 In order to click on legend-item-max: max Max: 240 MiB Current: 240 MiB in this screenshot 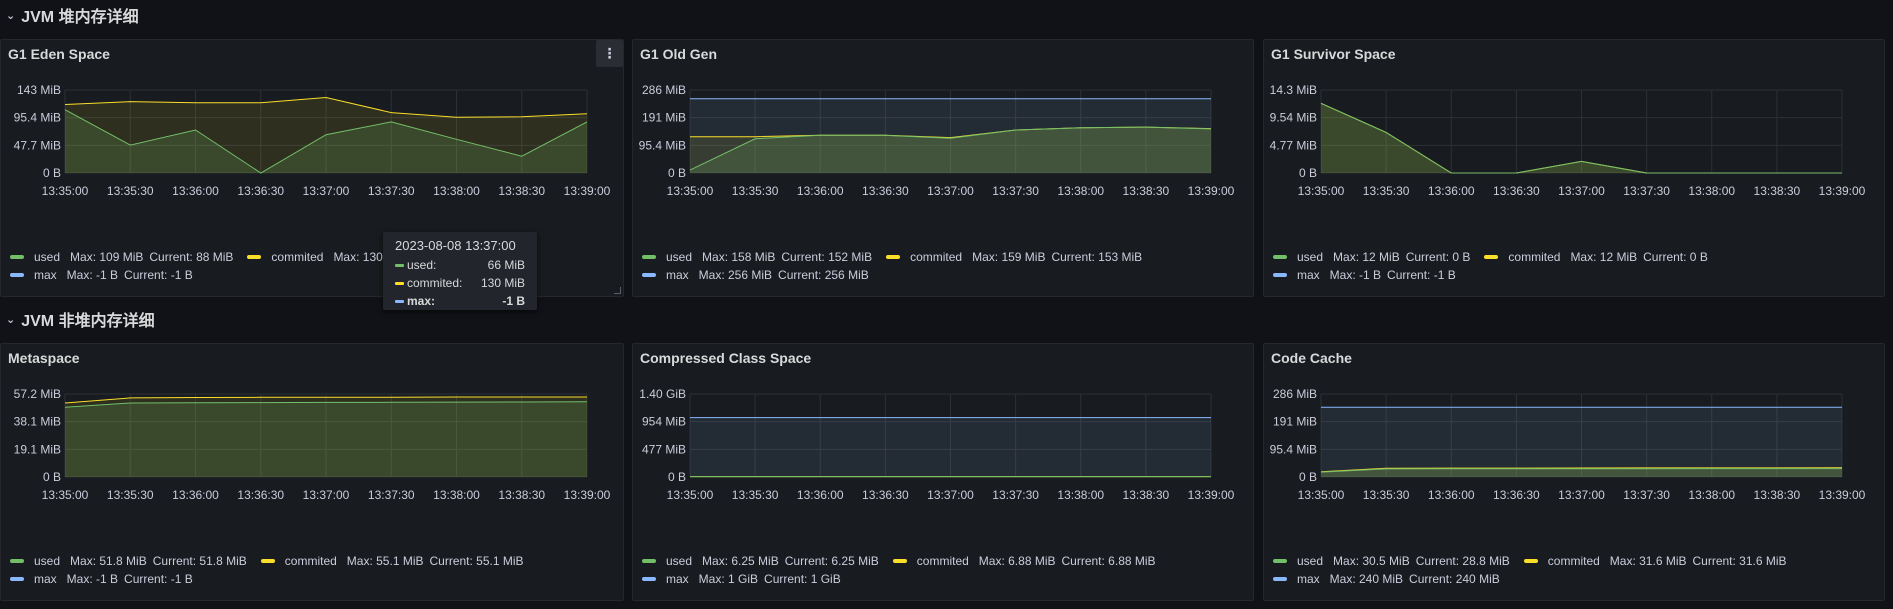, I will do `click(1389, 579)`.